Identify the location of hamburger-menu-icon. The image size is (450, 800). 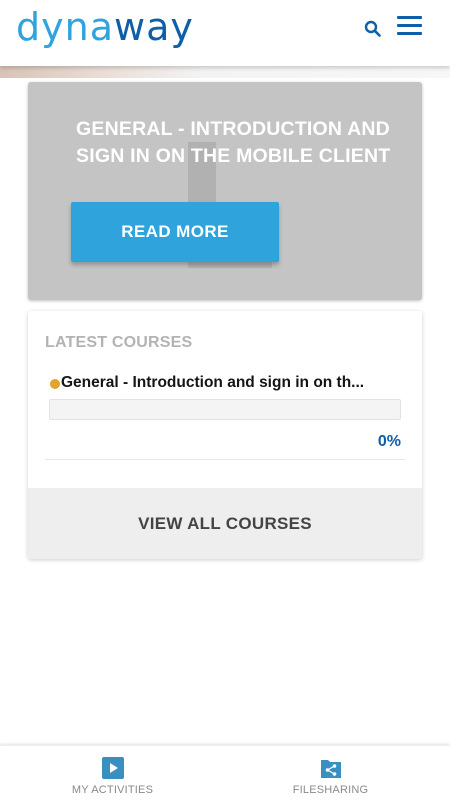
(410, 26).